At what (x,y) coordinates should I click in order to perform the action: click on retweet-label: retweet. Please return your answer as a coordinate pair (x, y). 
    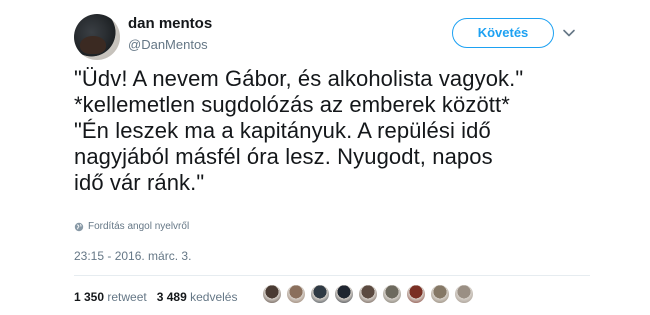
    Looking at the image, I should click on (127, 297).